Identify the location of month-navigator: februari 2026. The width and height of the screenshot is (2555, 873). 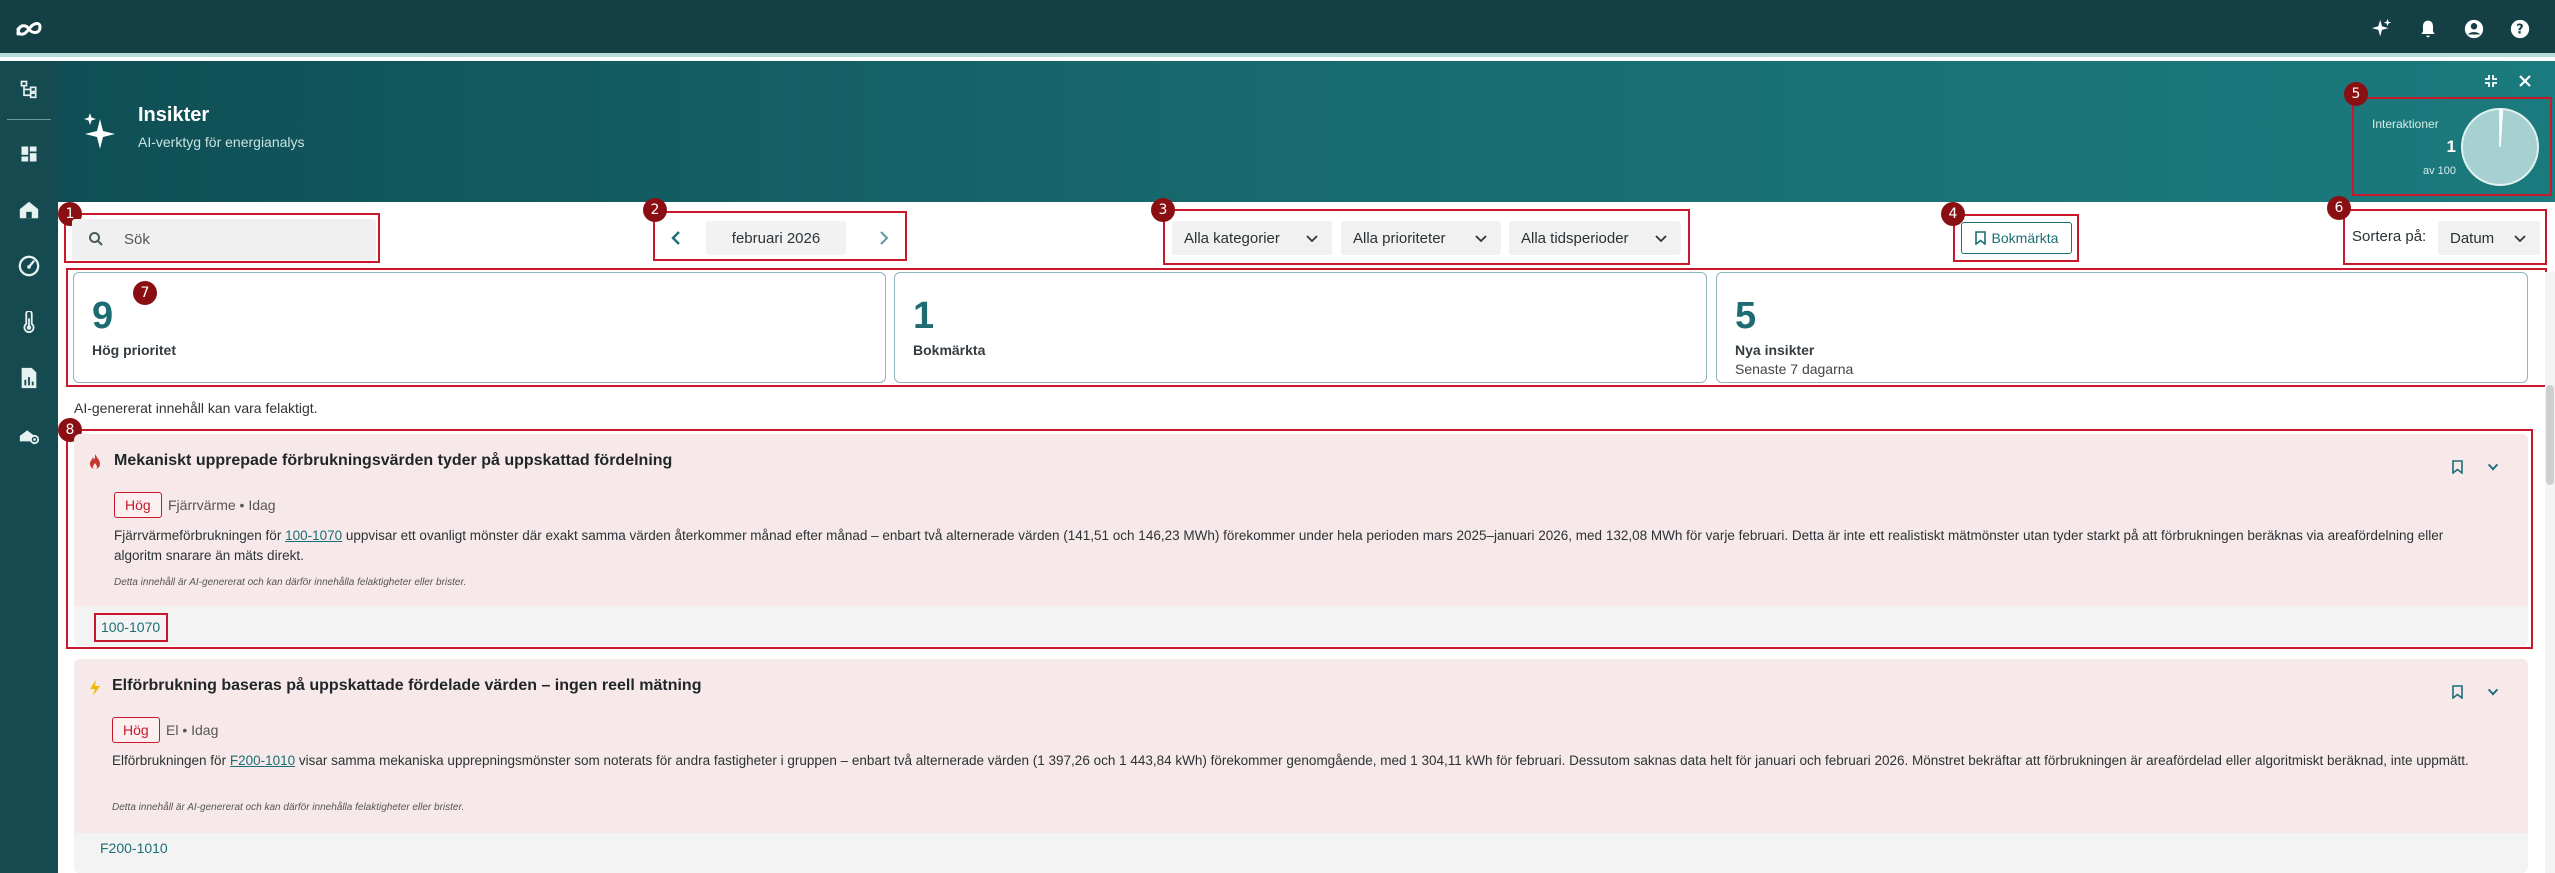
(780, 238).